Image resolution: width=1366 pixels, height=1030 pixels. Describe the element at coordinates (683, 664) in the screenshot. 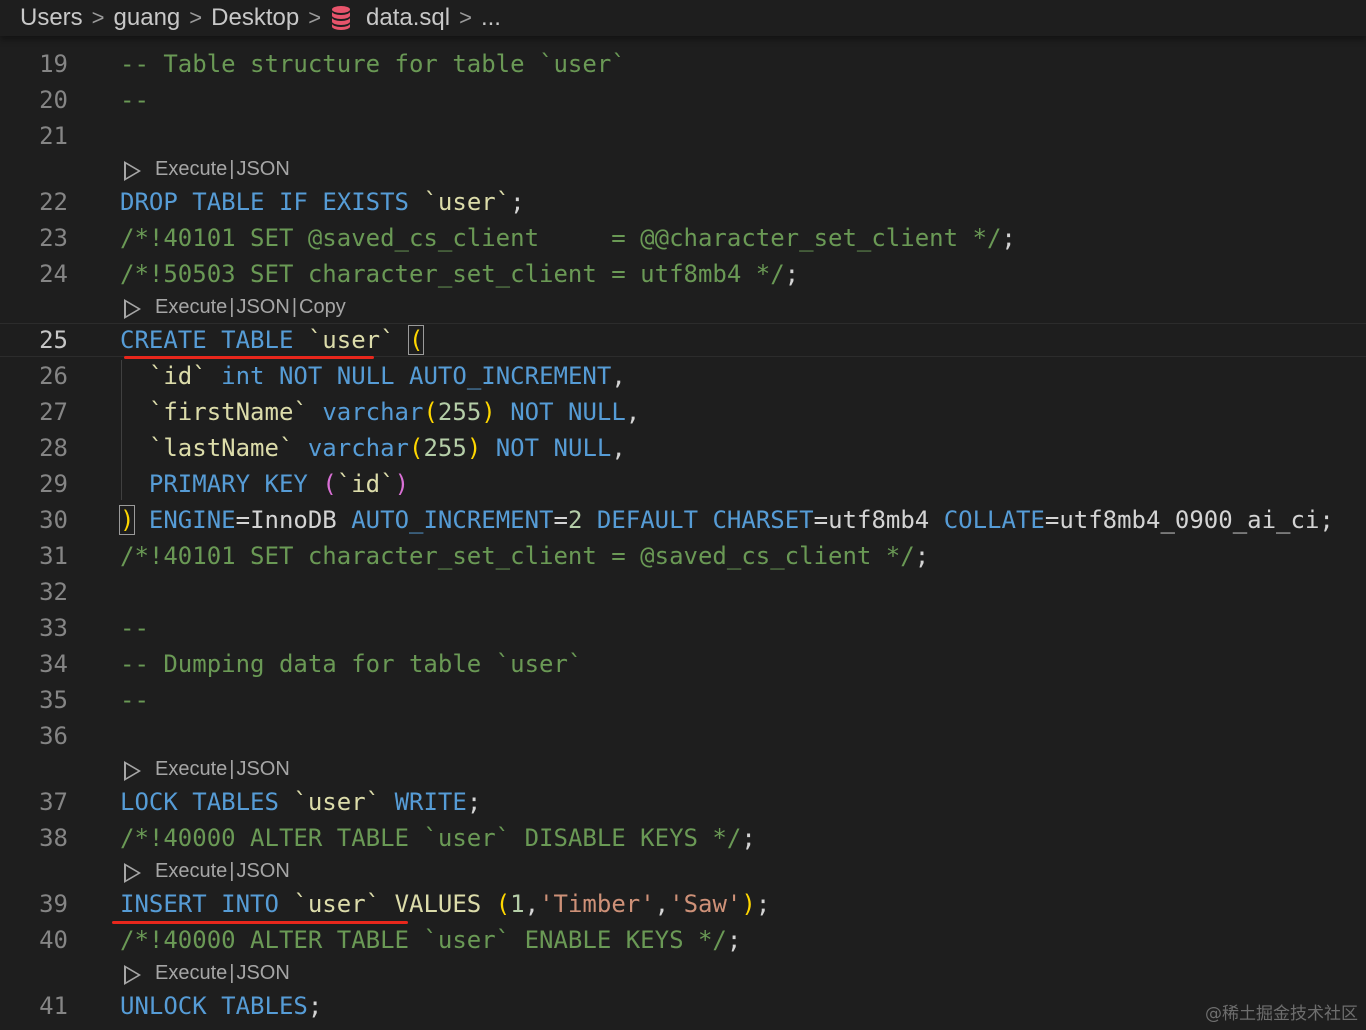

I see `code-line-34: 34 -- Dumping data for table `user`` at that location.